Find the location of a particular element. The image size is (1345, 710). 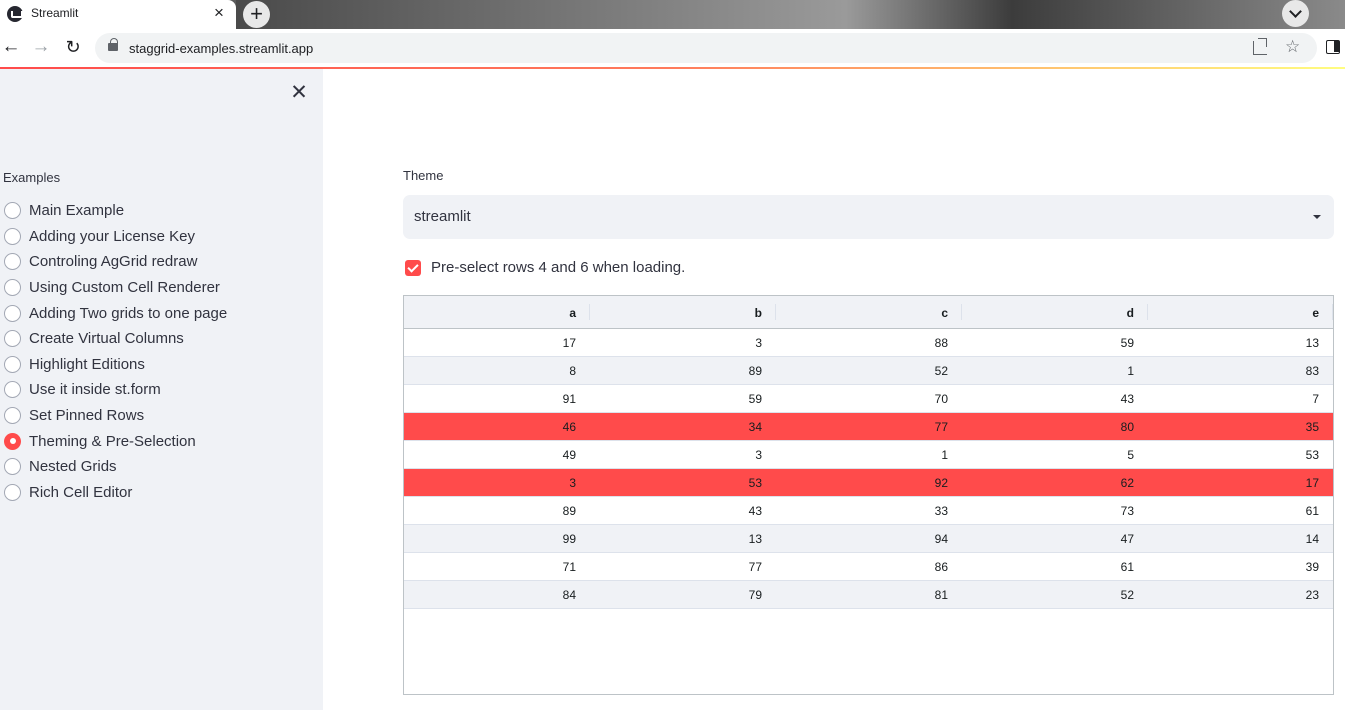

radio-item-nested-grids: Nested Grids is located at coordinates (161, 467).